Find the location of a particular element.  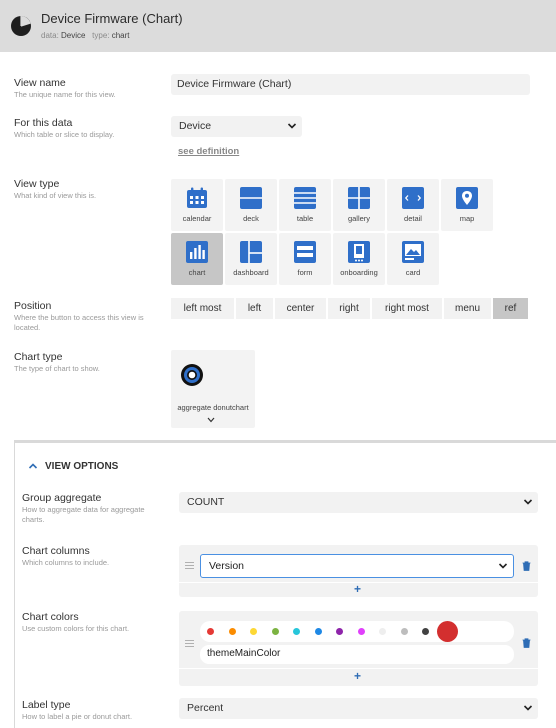

see-definition-link: see definition is located at coordinates (208, 151).